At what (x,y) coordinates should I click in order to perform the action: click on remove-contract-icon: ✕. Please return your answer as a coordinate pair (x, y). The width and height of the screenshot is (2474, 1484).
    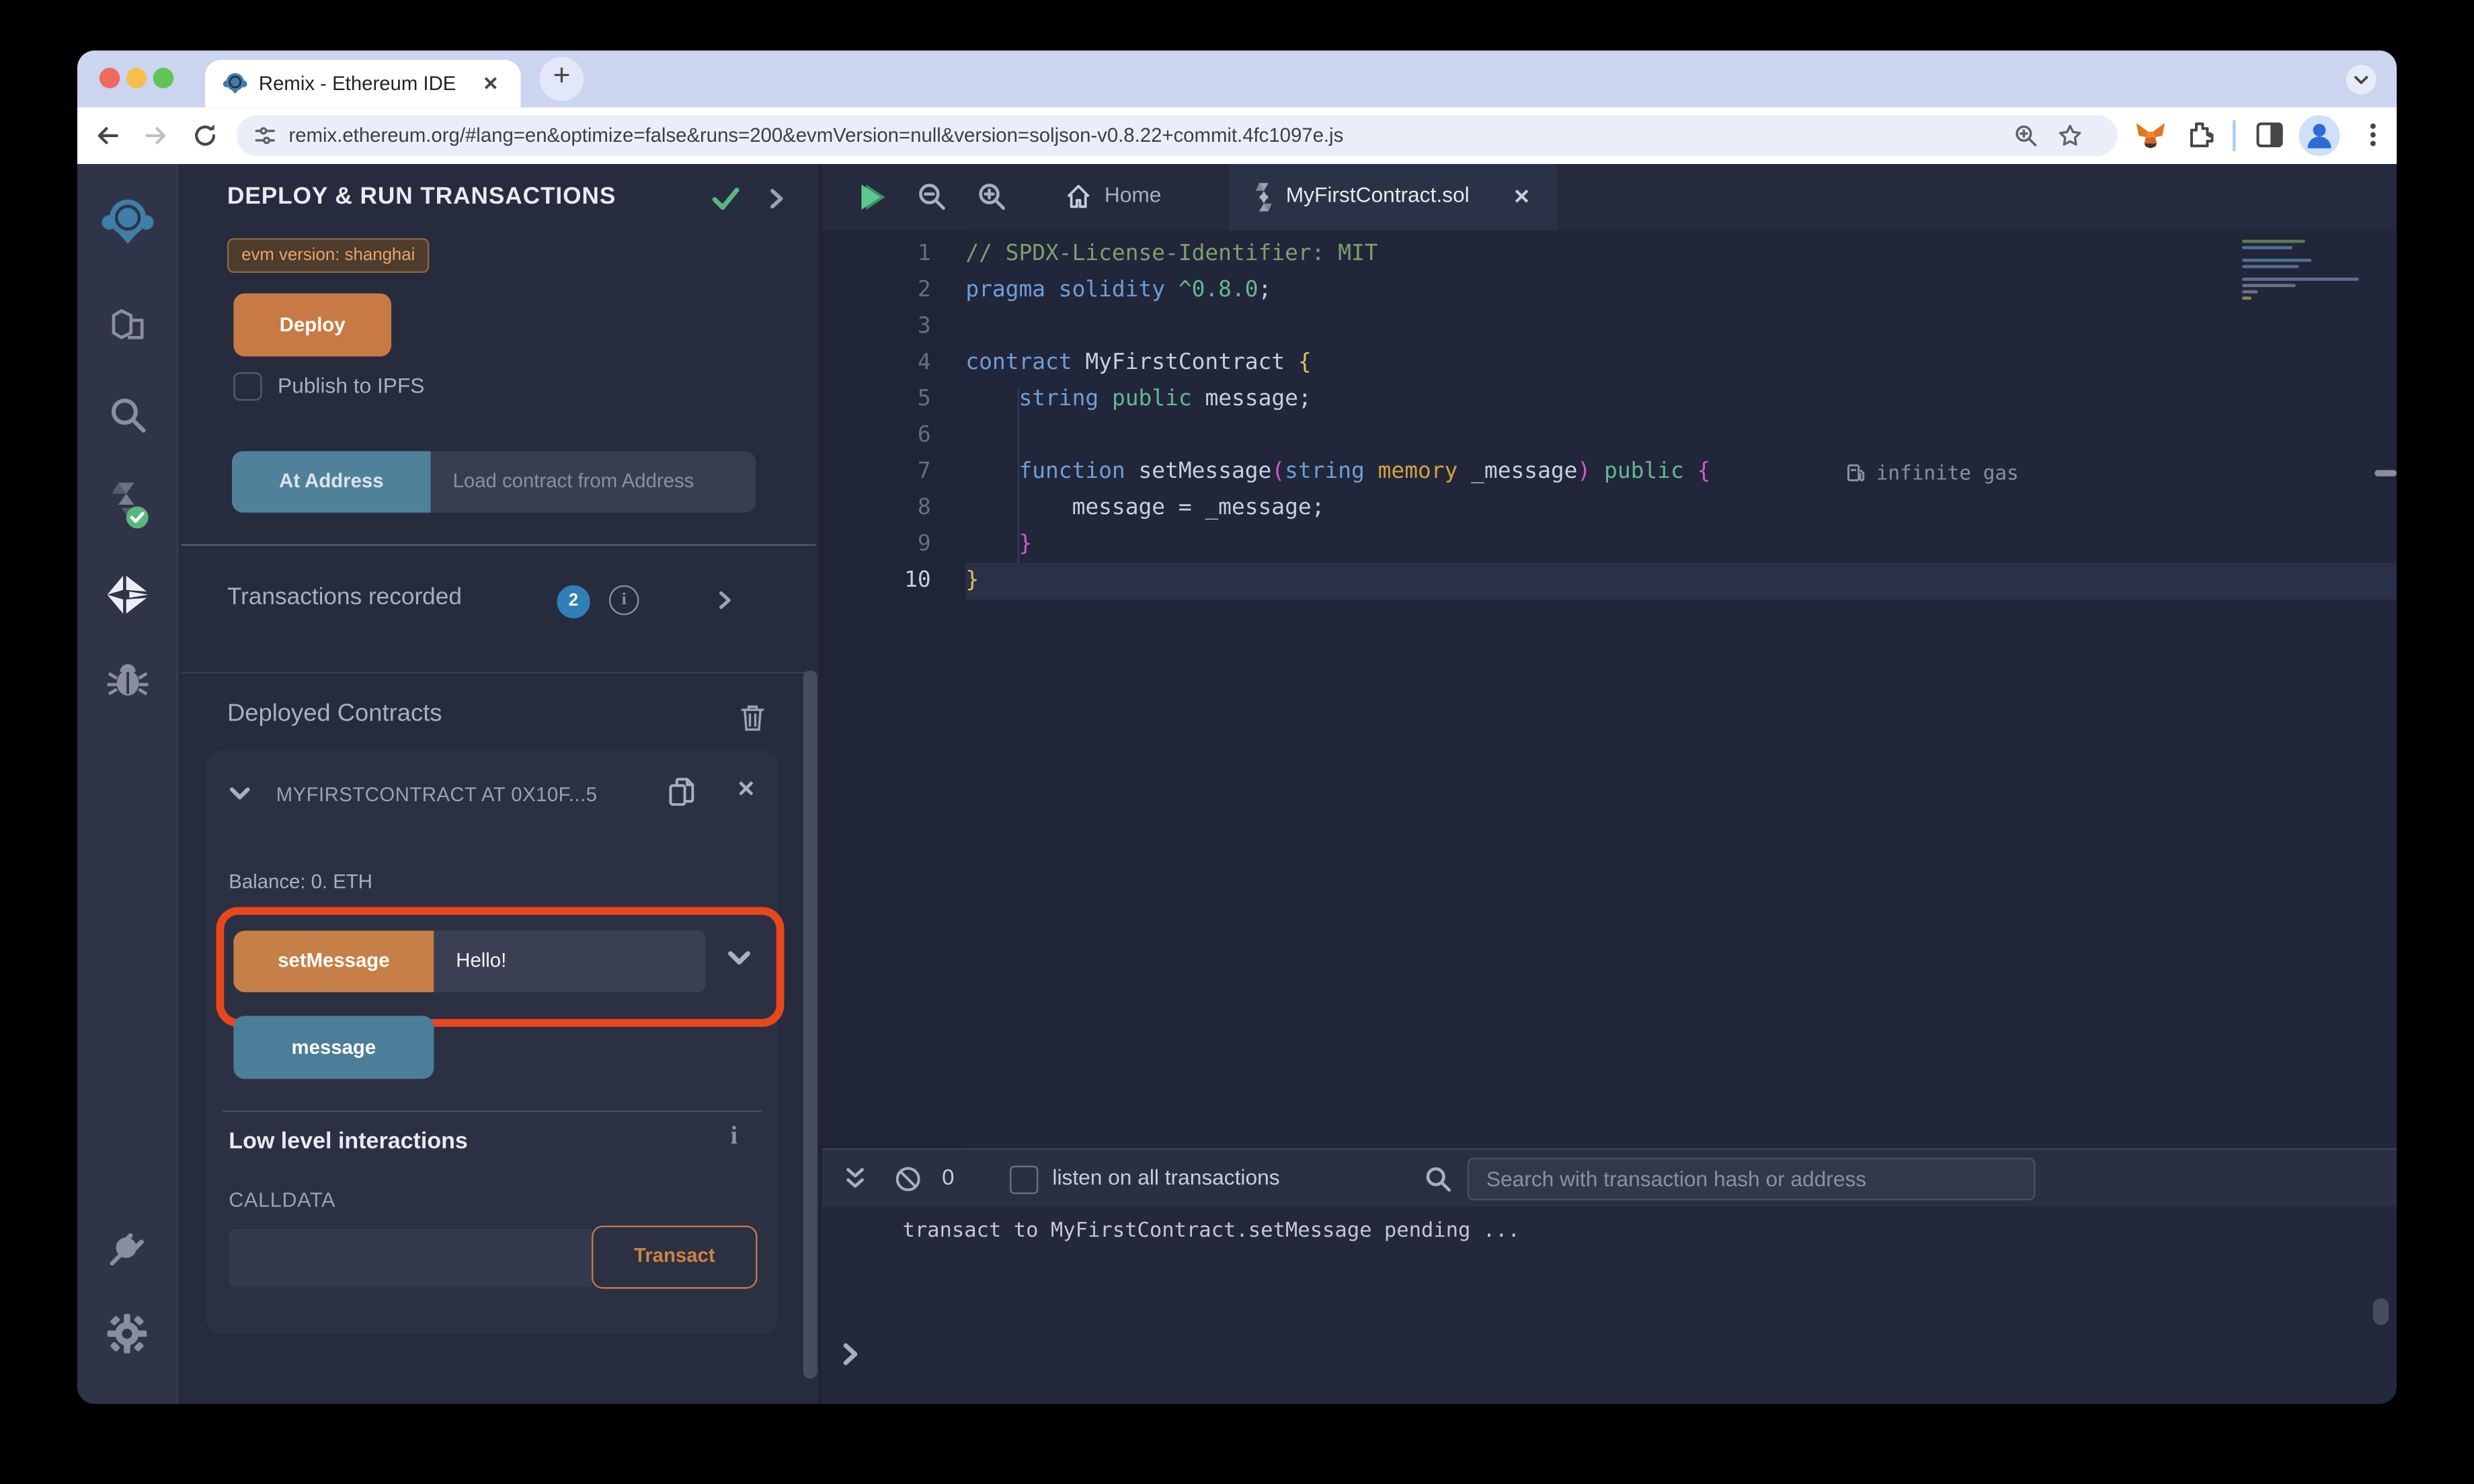
    Looking at the image, I should click on (746, 789).